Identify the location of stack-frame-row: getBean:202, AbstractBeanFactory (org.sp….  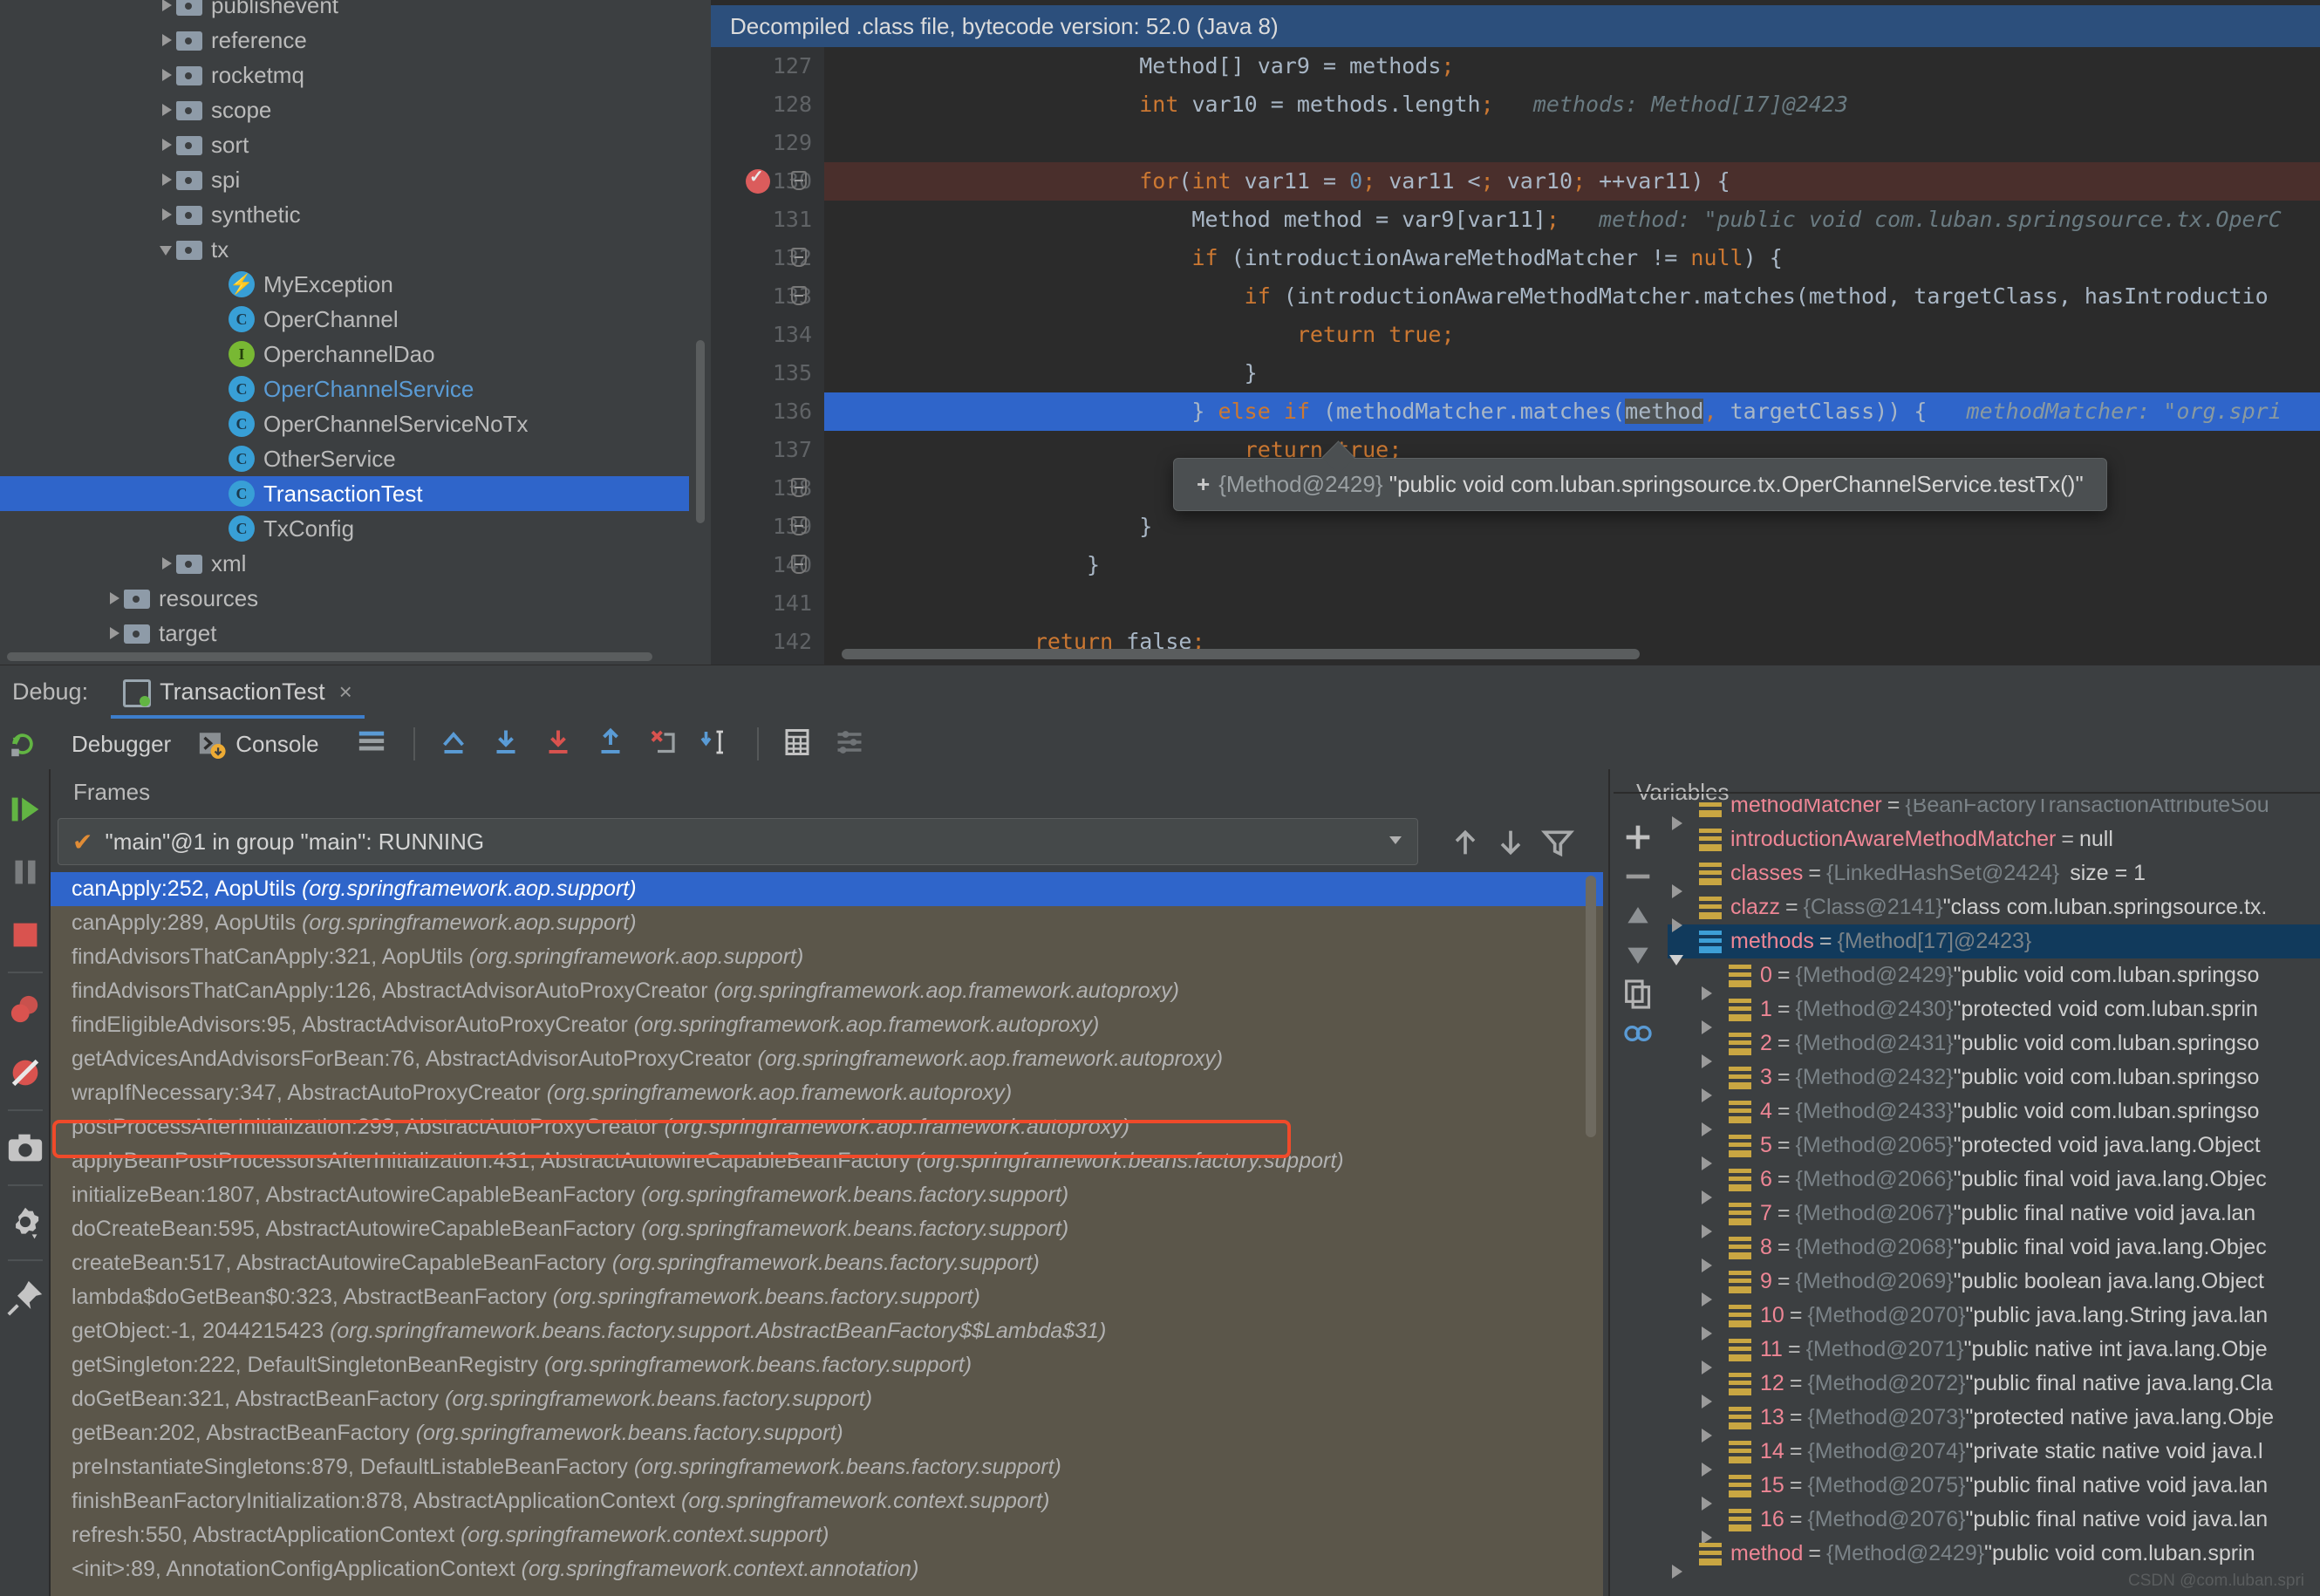
(827, 1433).